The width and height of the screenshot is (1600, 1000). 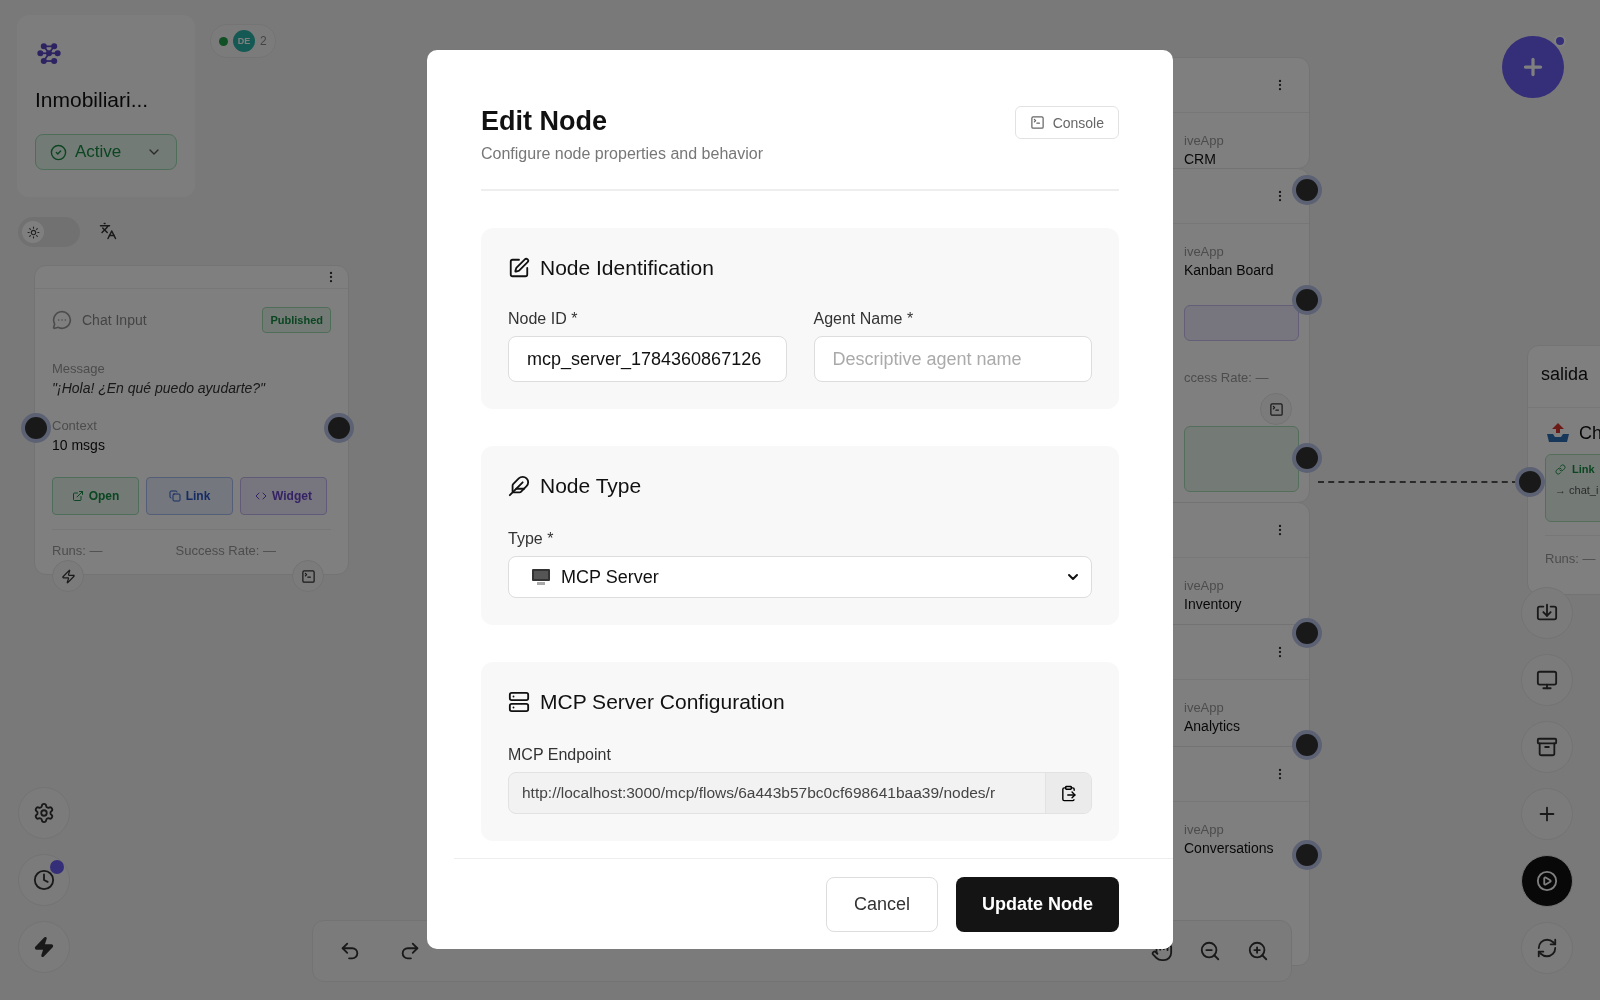 What do you see at coordinates (1583, 469) in the screenshot?
I see `link-label: Link` at bounding box center [1583, 469].